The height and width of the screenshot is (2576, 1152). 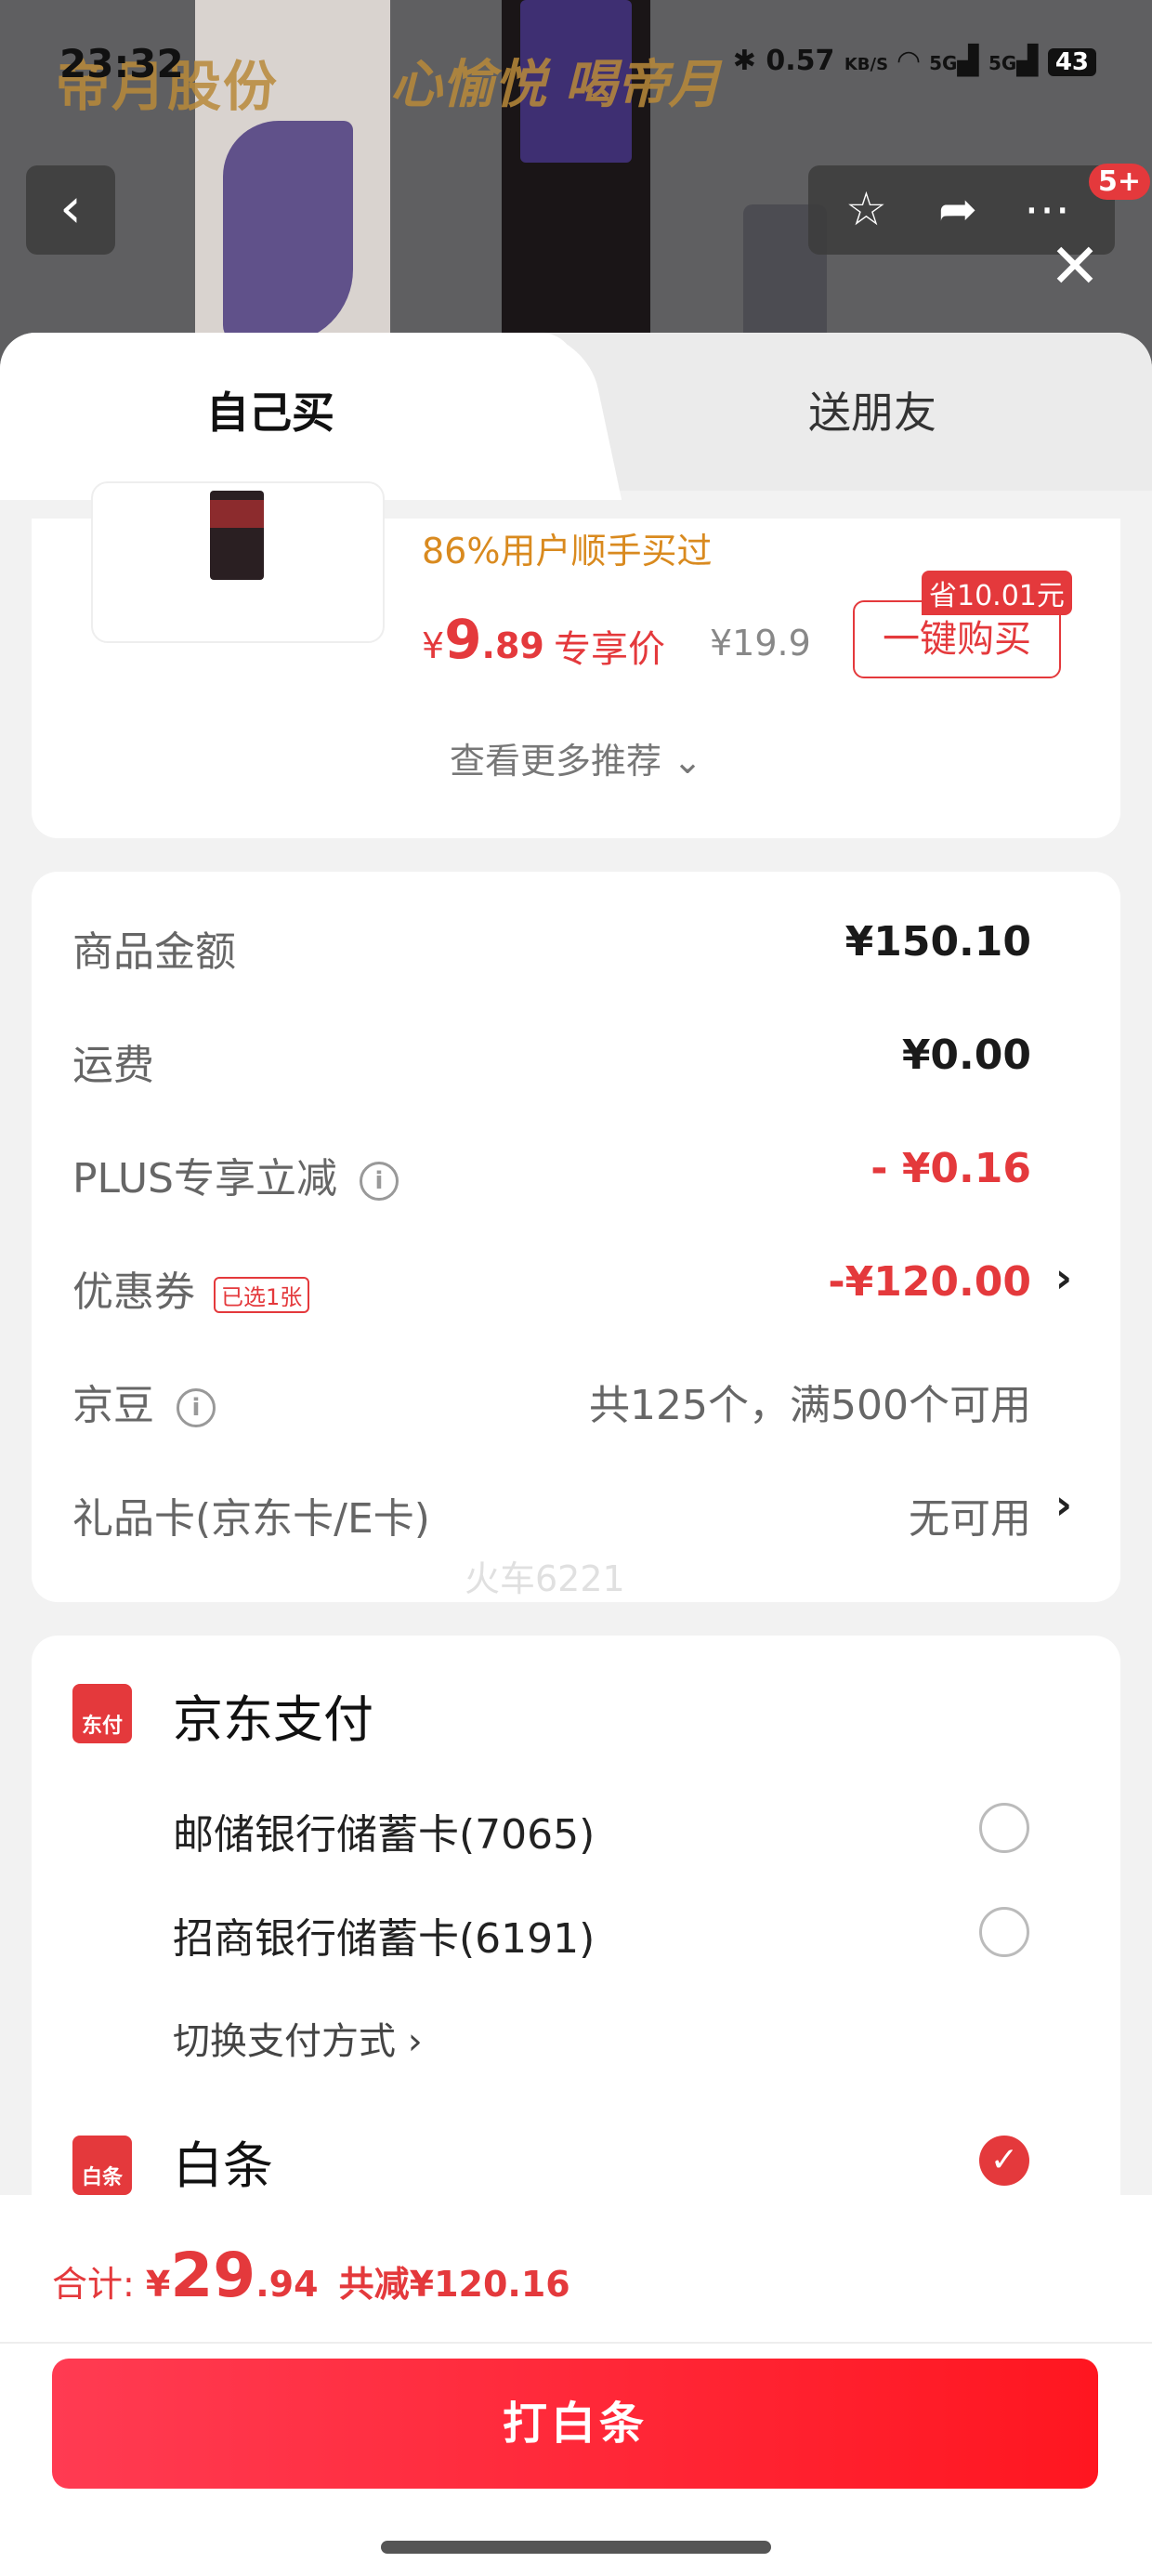 I want to click on bluetooth-icon: ✱, so click(x=744, y=61).